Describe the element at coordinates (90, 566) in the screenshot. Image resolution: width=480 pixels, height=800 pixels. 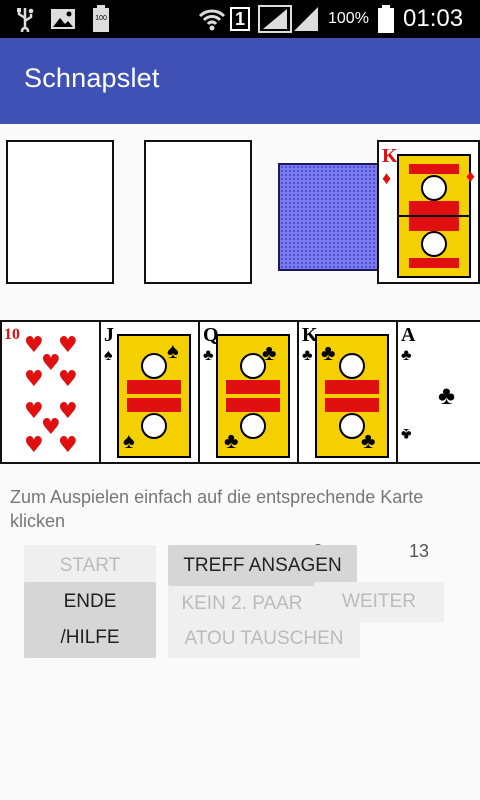
I see `start-button: START` at that location.